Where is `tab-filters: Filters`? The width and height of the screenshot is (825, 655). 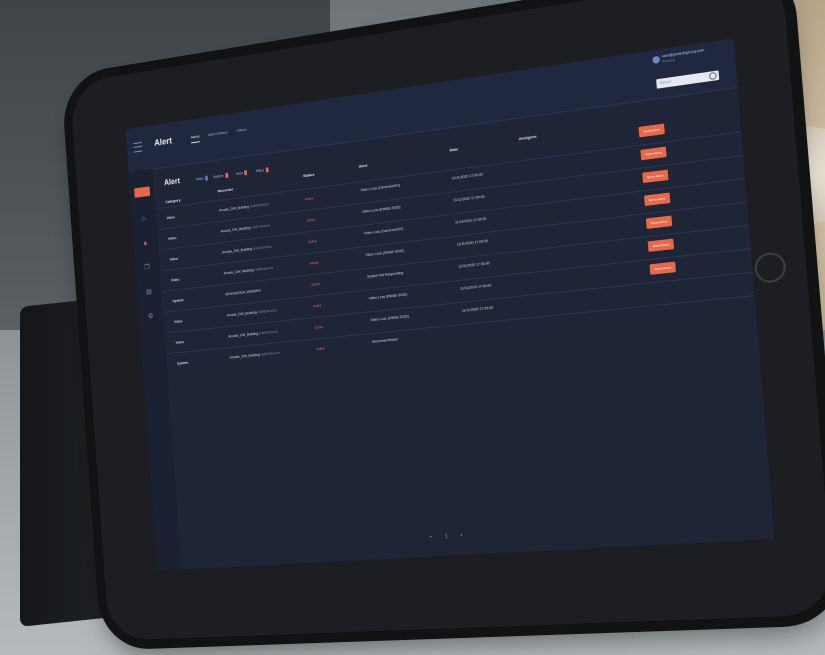
tab-filters: Filters is located at coordinates (241, 130).